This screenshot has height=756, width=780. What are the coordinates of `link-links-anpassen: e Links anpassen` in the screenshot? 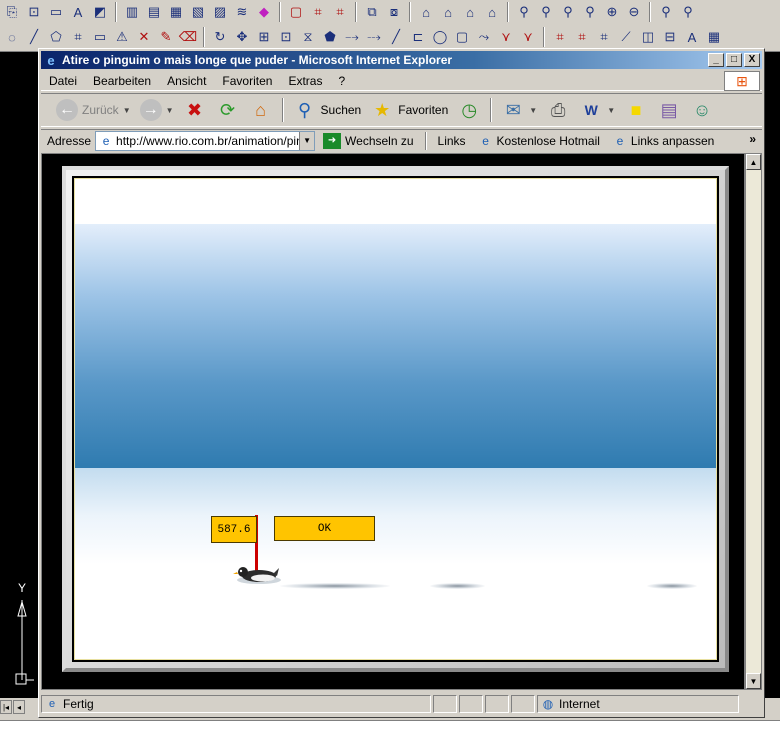 It's located at (663, 141).